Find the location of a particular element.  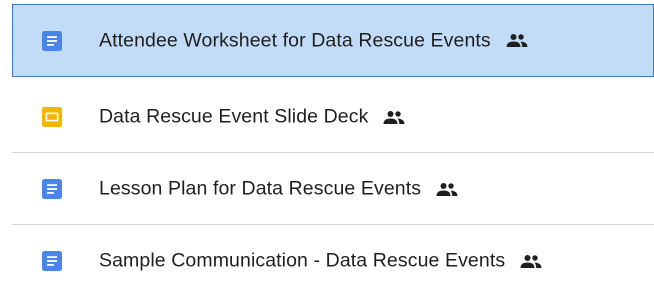

file-name-text: Lesson Plan for Data Rescue Events is located at coordinates (260, 188).